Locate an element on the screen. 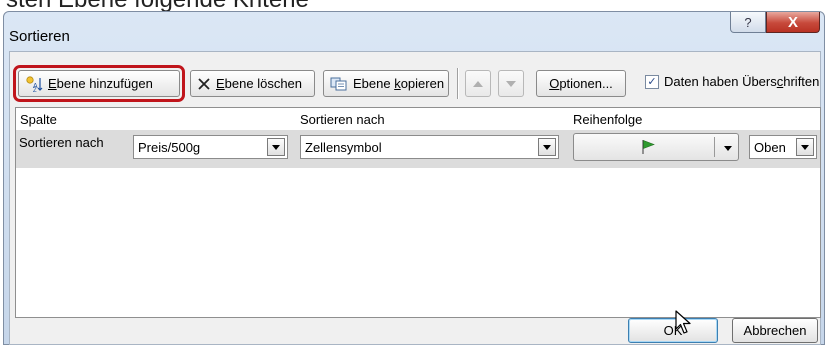 The width and height of the screenshot is (825, 345). position-select-value: Oben is located at coordinates (770, 147).